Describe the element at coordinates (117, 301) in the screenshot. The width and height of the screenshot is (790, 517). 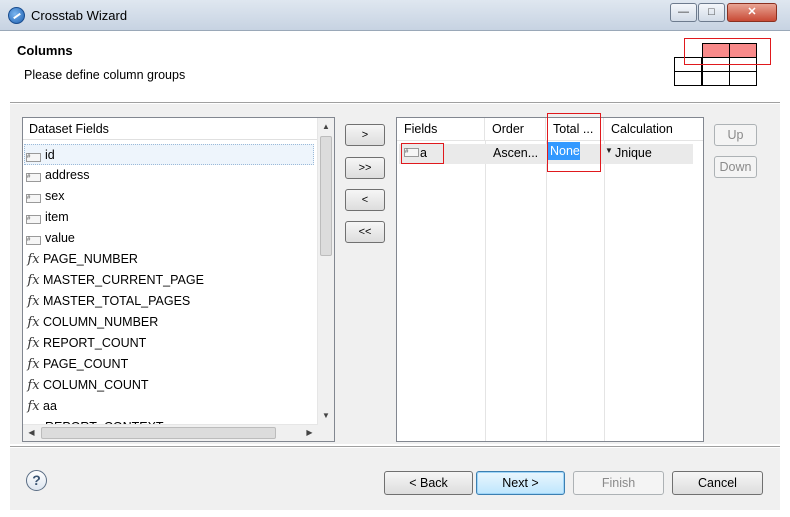
I see `list-item-label: MASTER_TOTAL_PAGES` at that location.